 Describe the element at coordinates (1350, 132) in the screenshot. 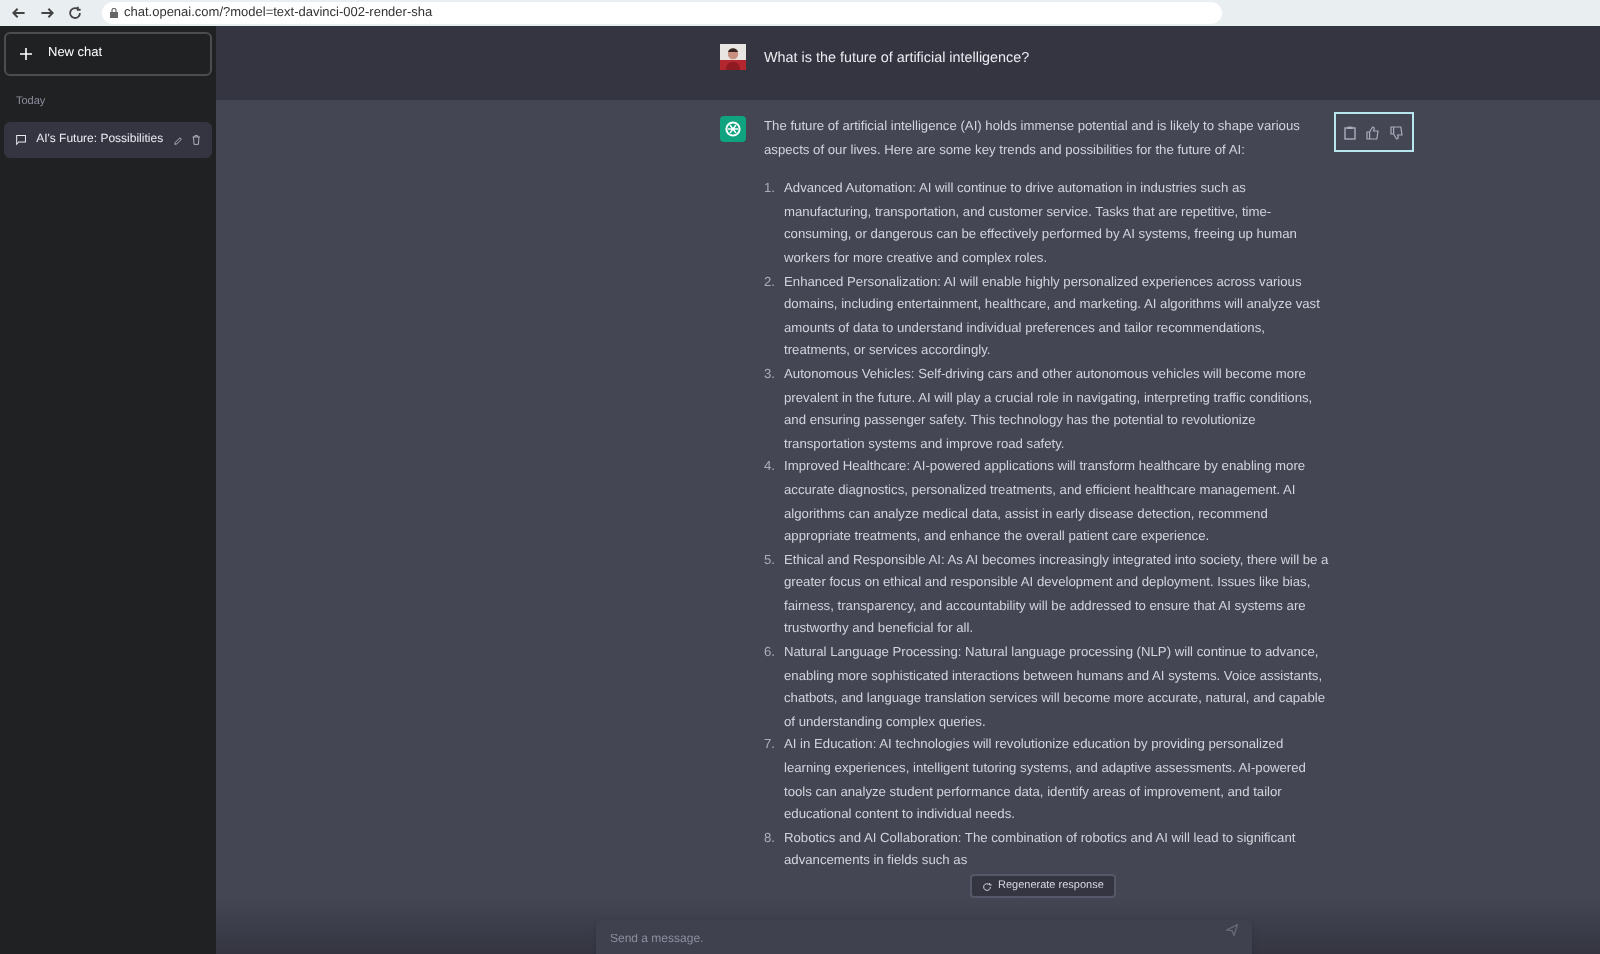

I see `copy-icon` at that location.